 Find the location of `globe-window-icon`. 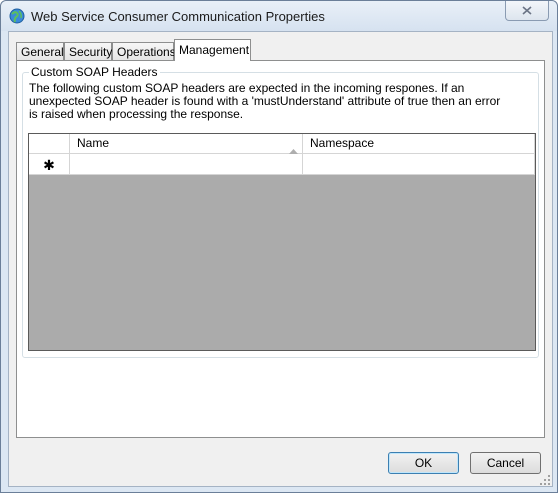

globe-window-icon is located at coordinates (17, 16).